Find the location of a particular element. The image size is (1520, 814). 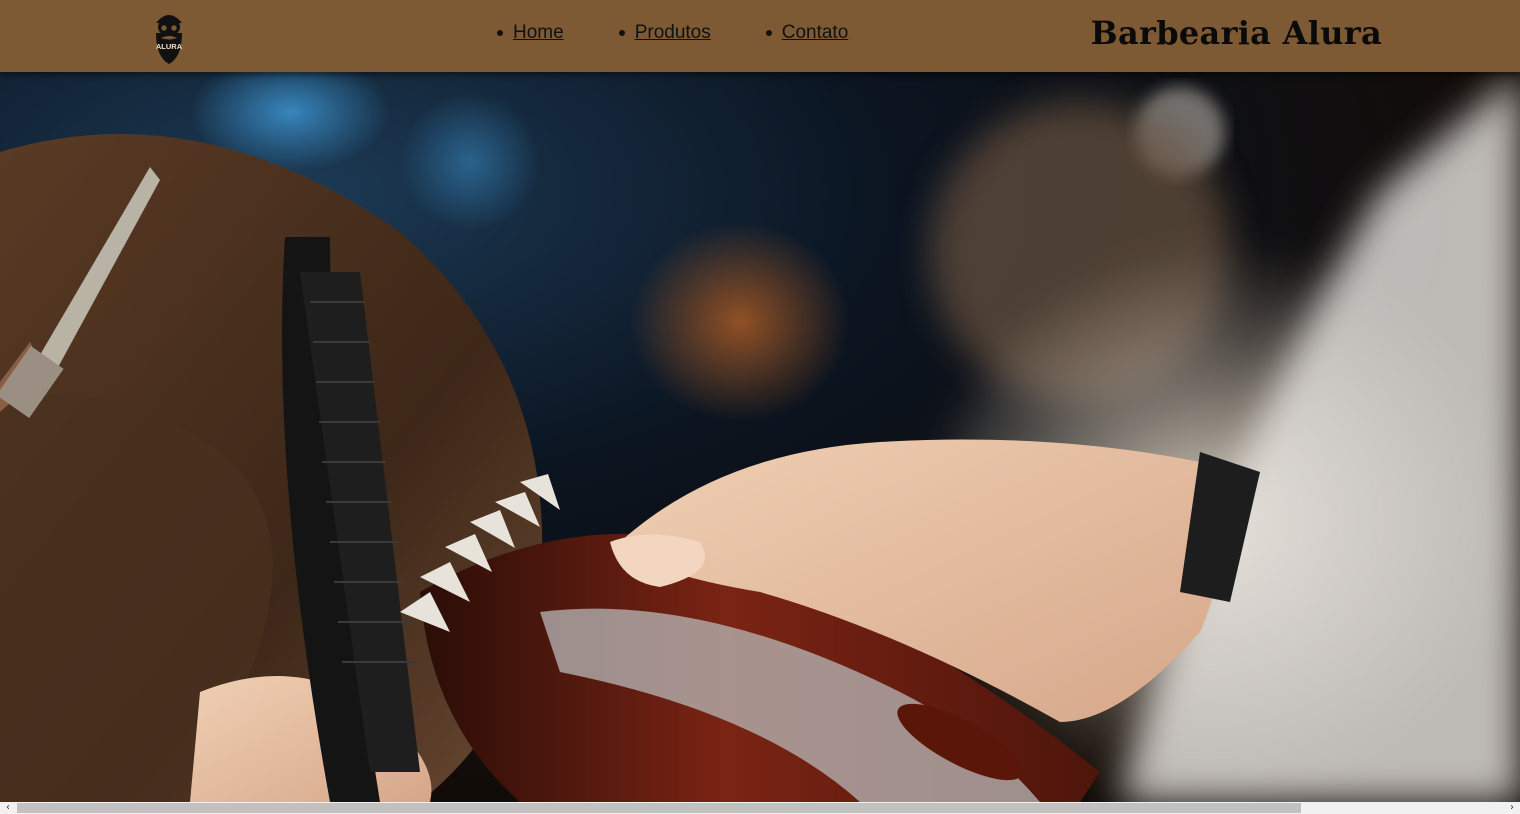

nav-link-produtos: Produtos is located at coordinates (673, 33).